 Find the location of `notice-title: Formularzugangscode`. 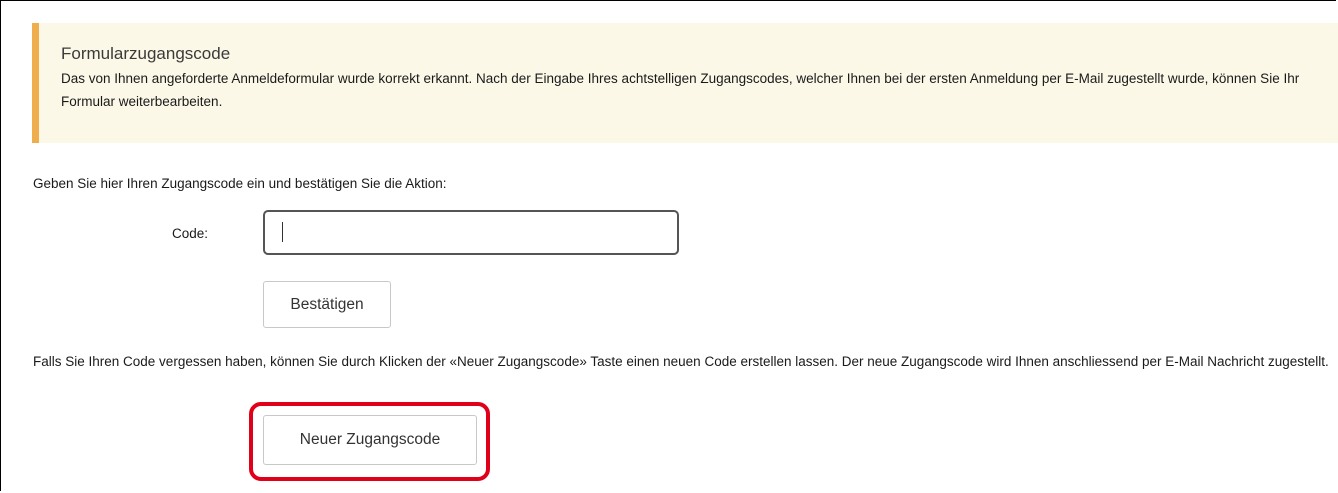

notice-title: Formularzugangscode is located at coordinates (146, 53).